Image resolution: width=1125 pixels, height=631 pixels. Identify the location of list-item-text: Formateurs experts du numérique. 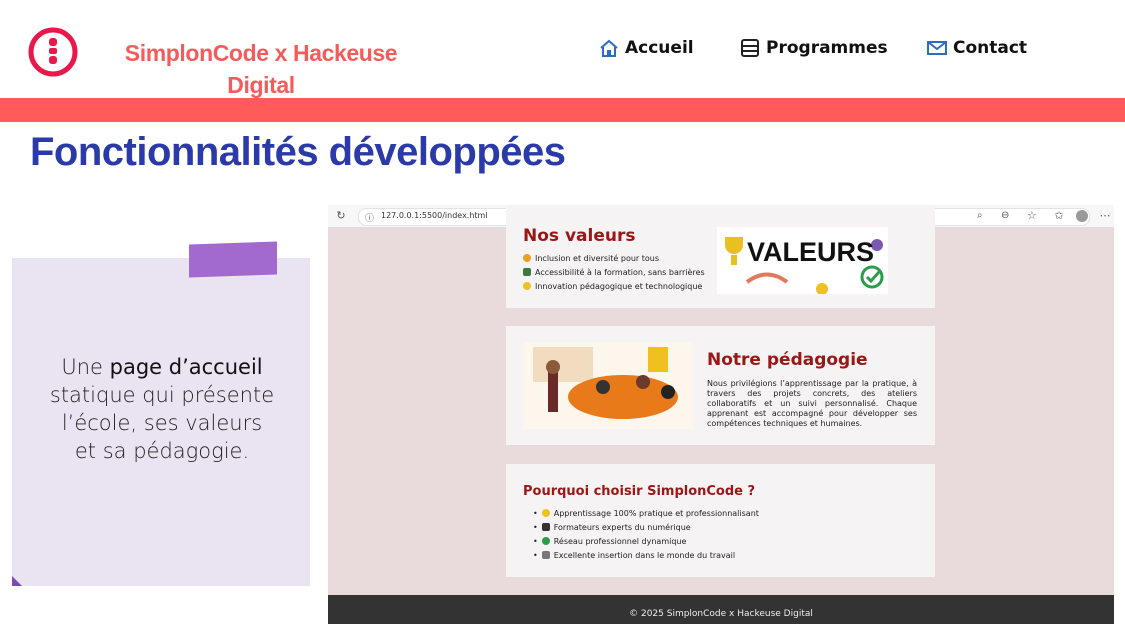
(622, 527).